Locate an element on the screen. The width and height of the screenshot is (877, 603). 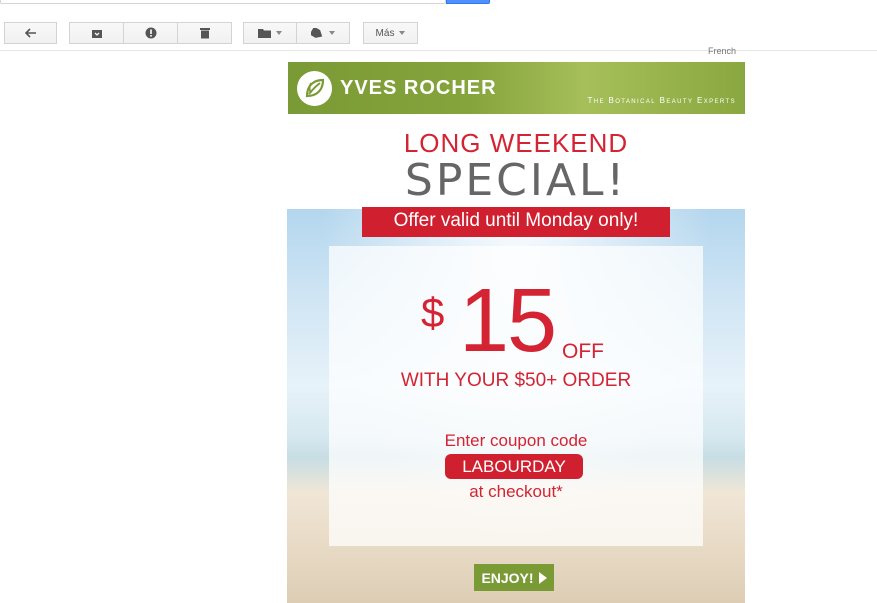
enjoy-button: ENJOY! is located at coordinates (514, 577).